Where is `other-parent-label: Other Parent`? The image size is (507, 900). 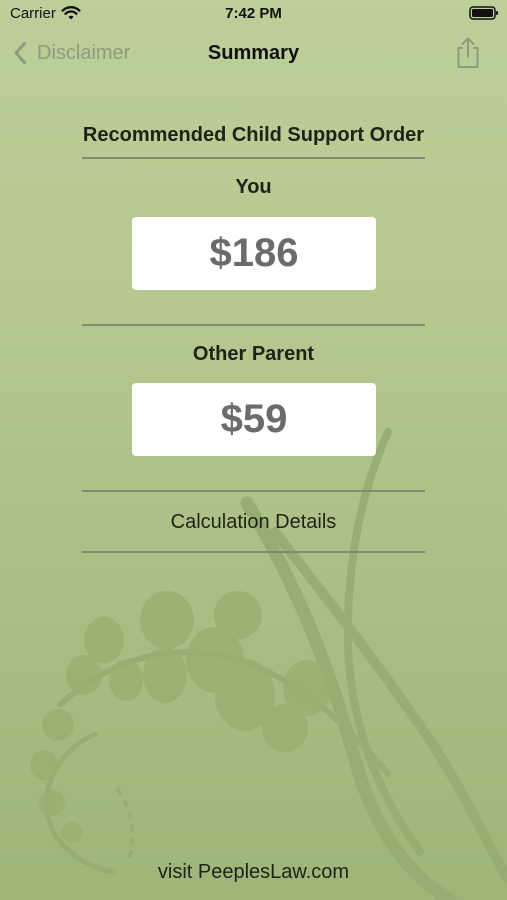 other-parent-label: Other Parent is located at coordinates (253, 354).